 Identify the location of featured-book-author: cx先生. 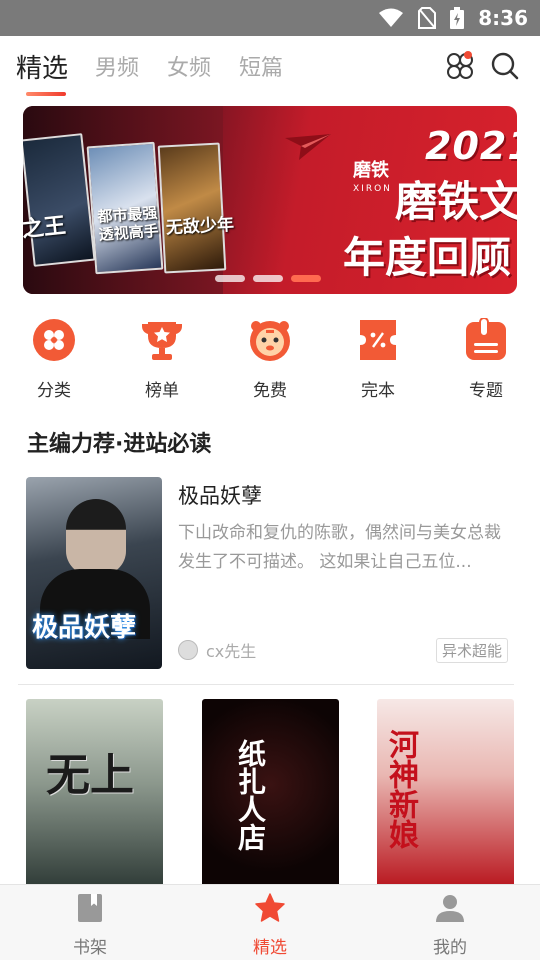
(217, 650).